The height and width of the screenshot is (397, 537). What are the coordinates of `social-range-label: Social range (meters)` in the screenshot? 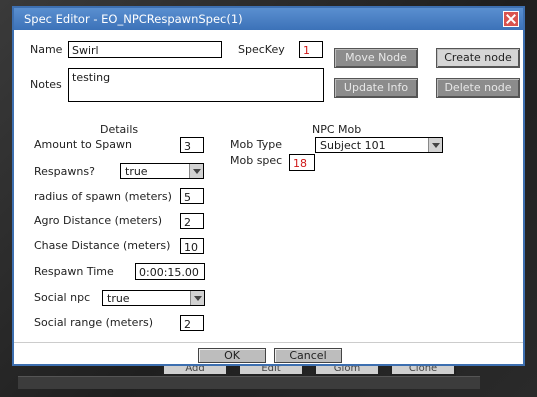 It's located at (93, 322).